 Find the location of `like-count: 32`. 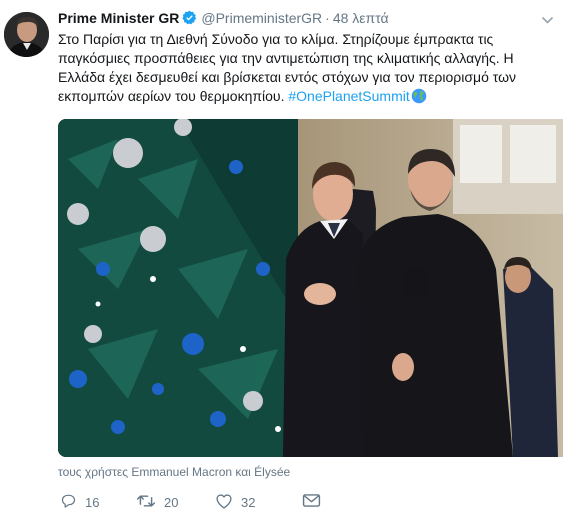

like-count: 32 is located at coordinates (248, 502).